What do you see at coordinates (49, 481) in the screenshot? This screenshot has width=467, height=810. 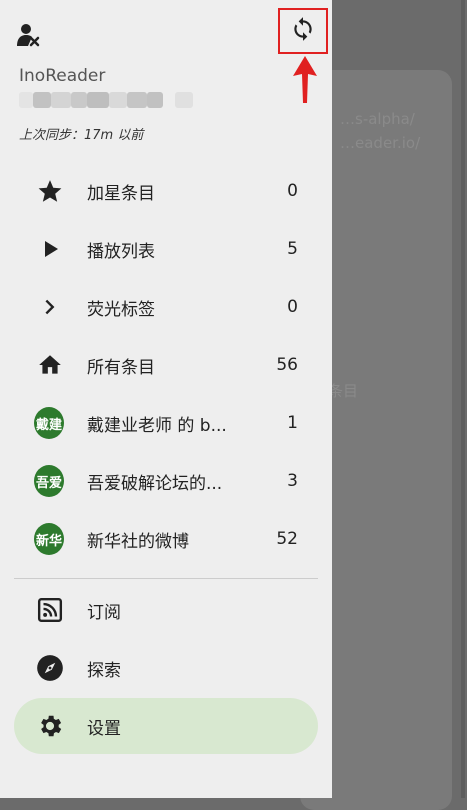 I see `feed-avatar: 吾爱` at bounding box center [49, 481].